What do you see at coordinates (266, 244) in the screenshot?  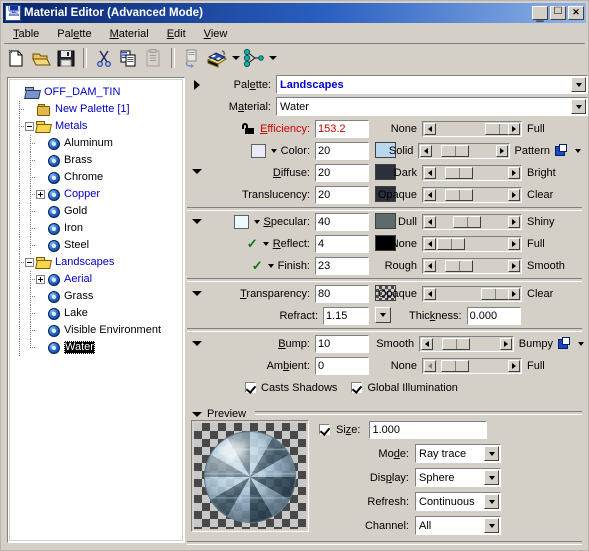 I see `reflect-dropdown-arrow-icon` at bounding box center [266, 244].